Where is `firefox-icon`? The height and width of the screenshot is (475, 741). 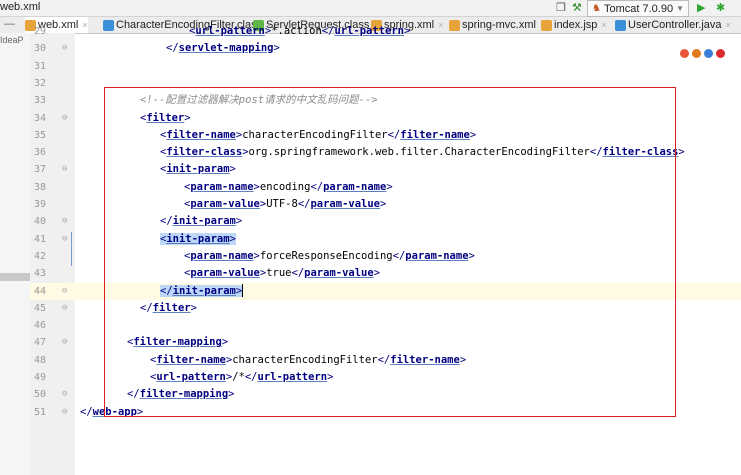 firefox-icon is located at coordinates (696, 53).